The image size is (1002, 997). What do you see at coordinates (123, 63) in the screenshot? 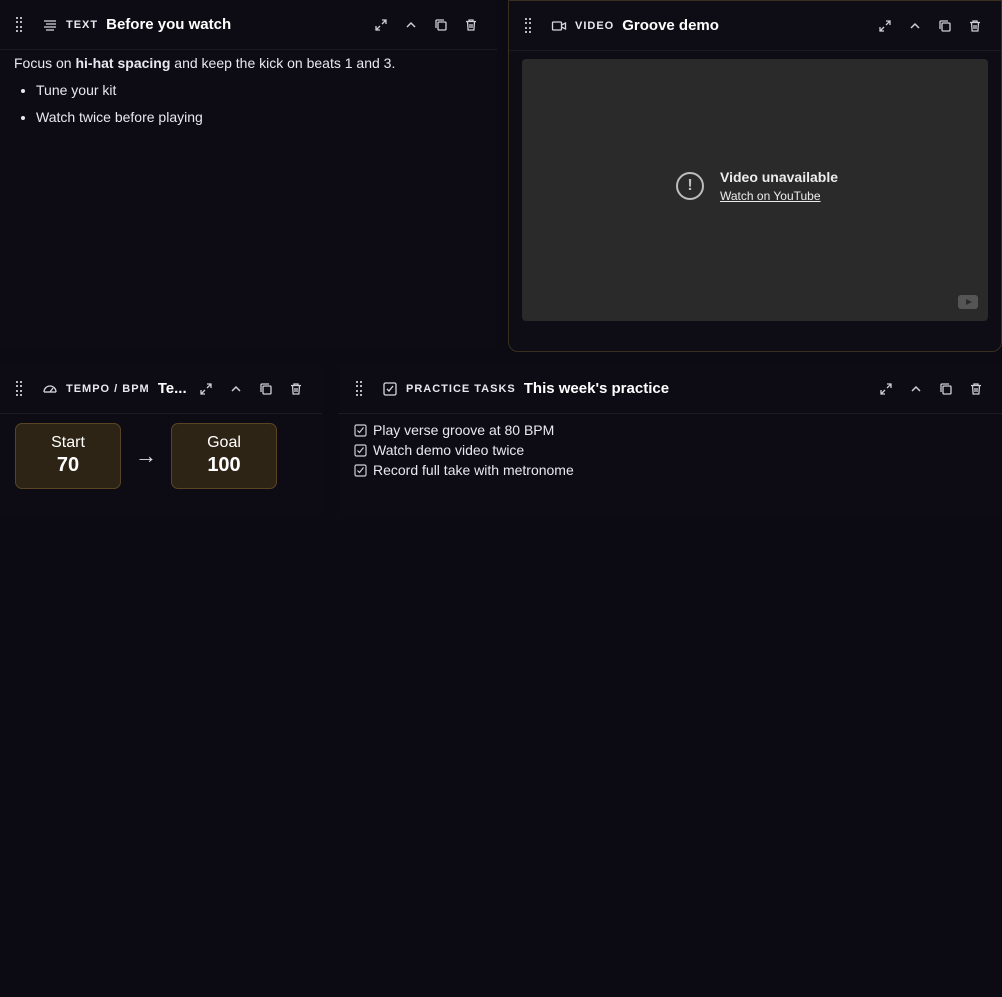
I see `intro-emphasis: hi-hat spacing` at bounding box center [123, 63].